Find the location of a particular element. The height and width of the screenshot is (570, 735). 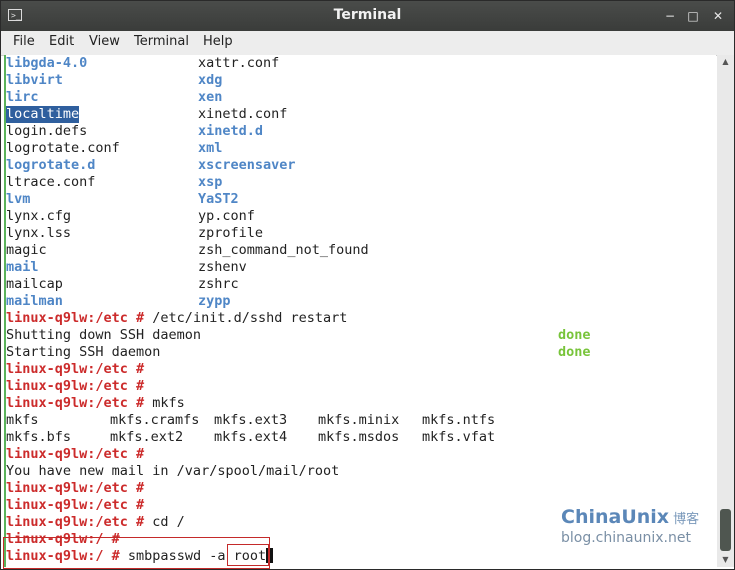

listing-row: localtime xinetd.conf is located at coordinates (361, 114).